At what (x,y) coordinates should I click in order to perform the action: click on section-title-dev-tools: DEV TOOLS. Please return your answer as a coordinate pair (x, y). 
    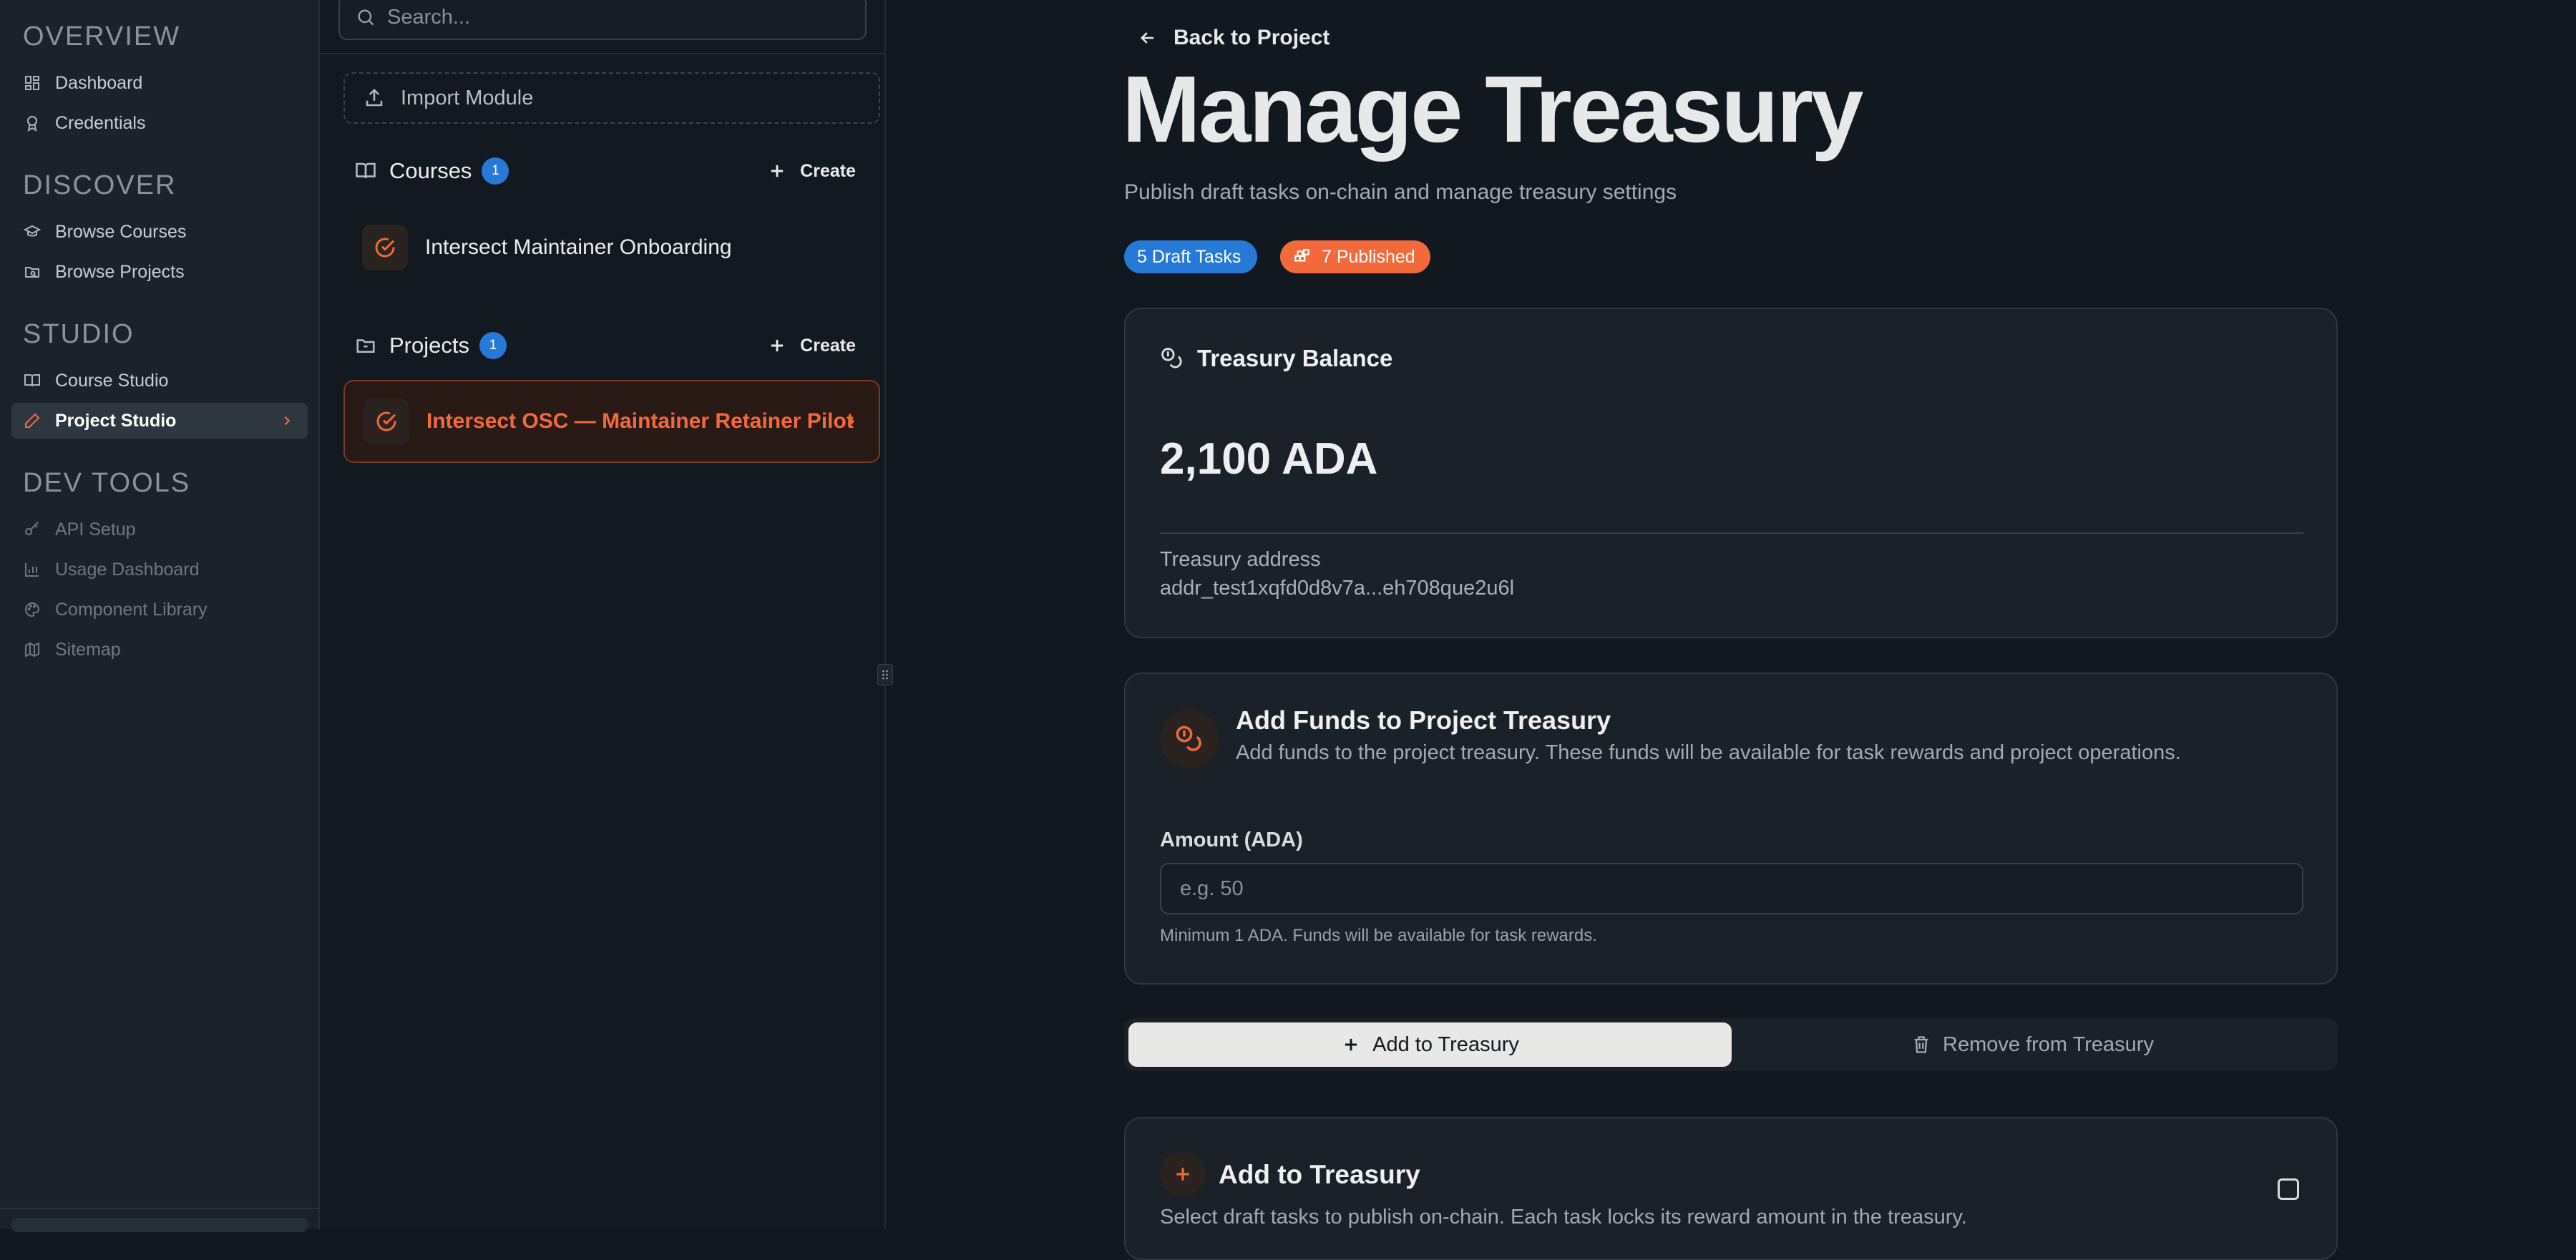
    Looking at the image, I should click on (107, 483).